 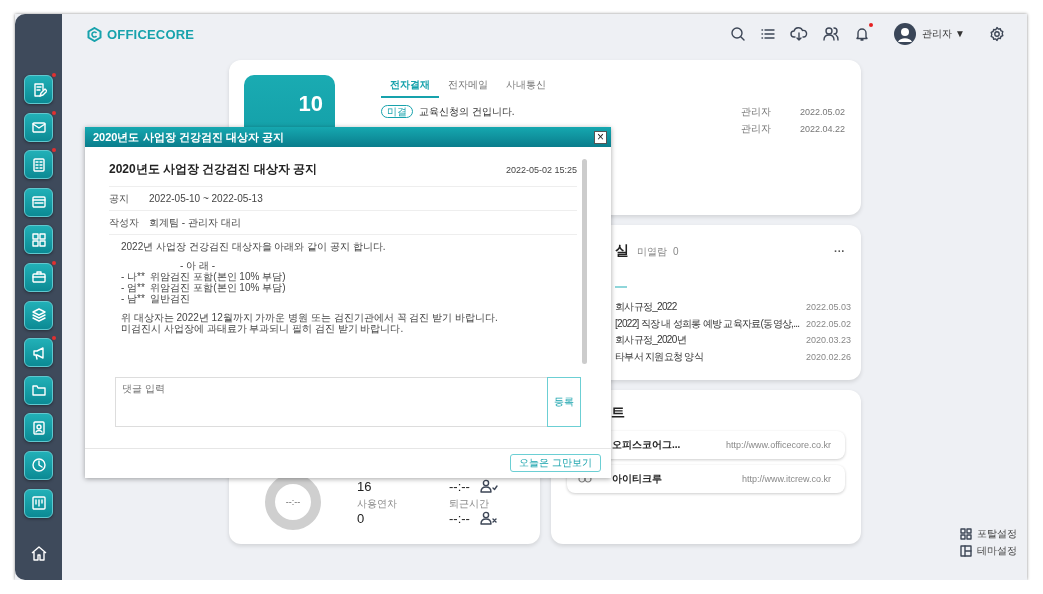 I want to click on date-text: 2020.02.26, so click(x=827, y=356).